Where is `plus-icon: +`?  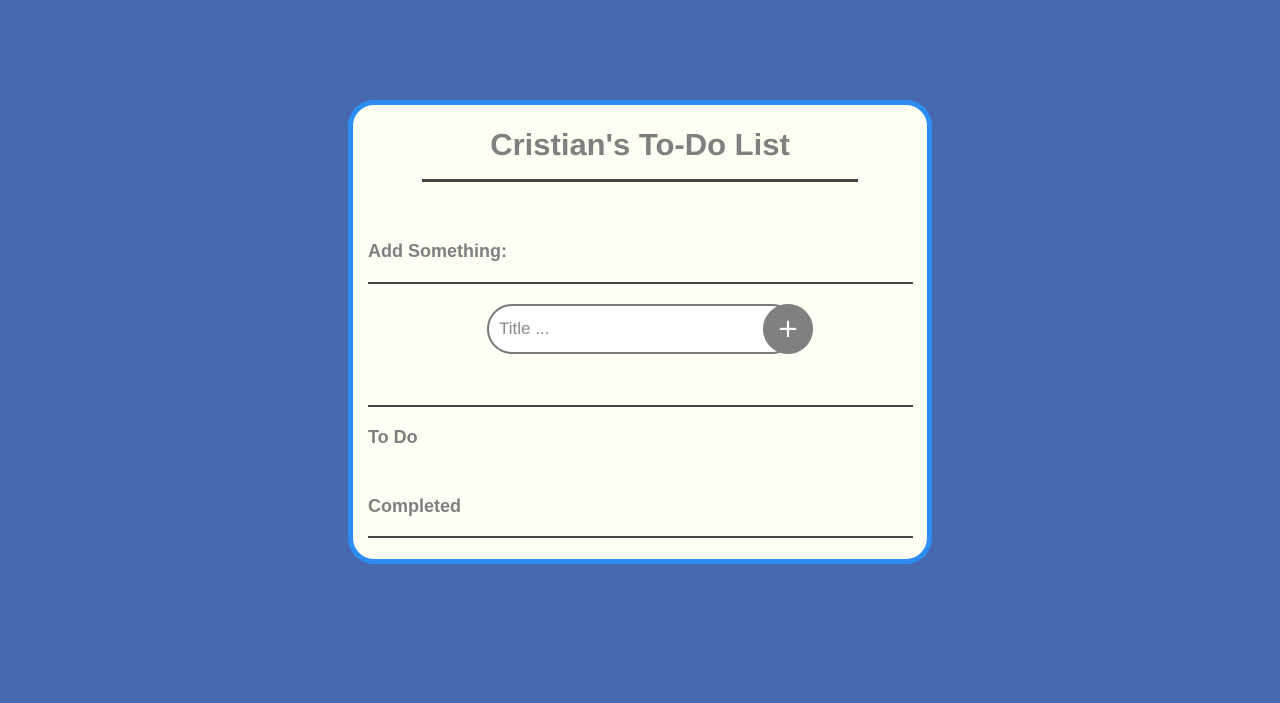
plus-icon: + is located at coordinates (788, 329).